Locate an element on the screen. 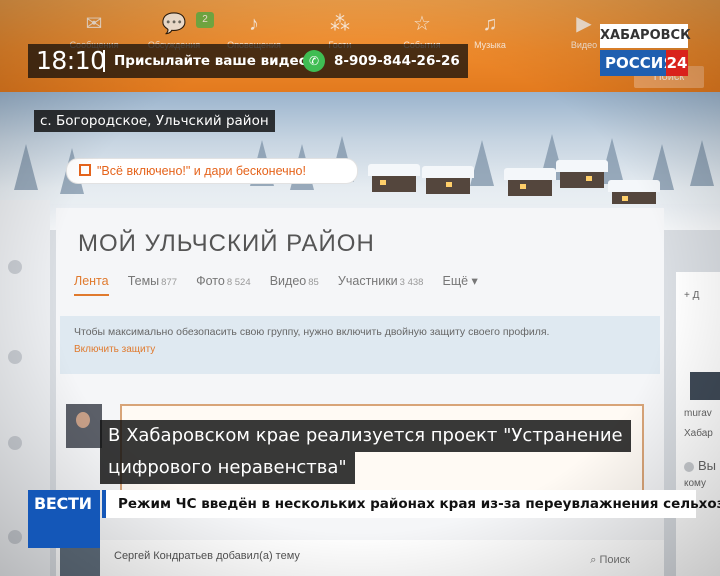  channel-name: РОССИЯ is located at coordinates (640, 63).